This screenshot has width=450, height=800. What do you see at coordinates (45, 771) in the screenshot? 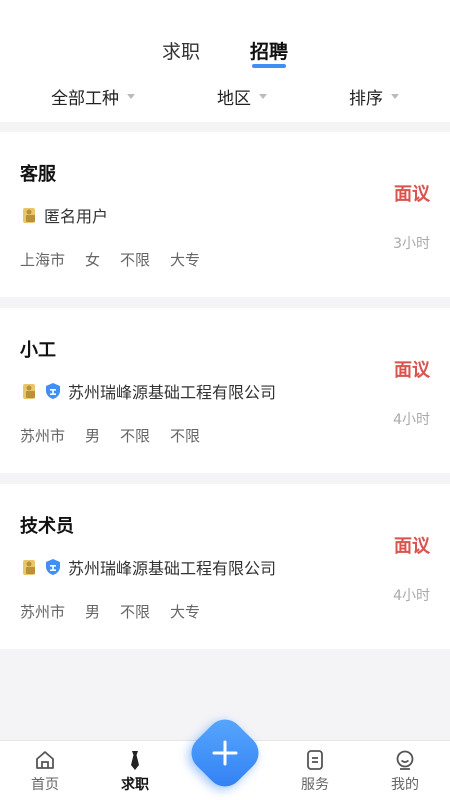
I see `nav-home: 首页` at bounding box center [45, 771].